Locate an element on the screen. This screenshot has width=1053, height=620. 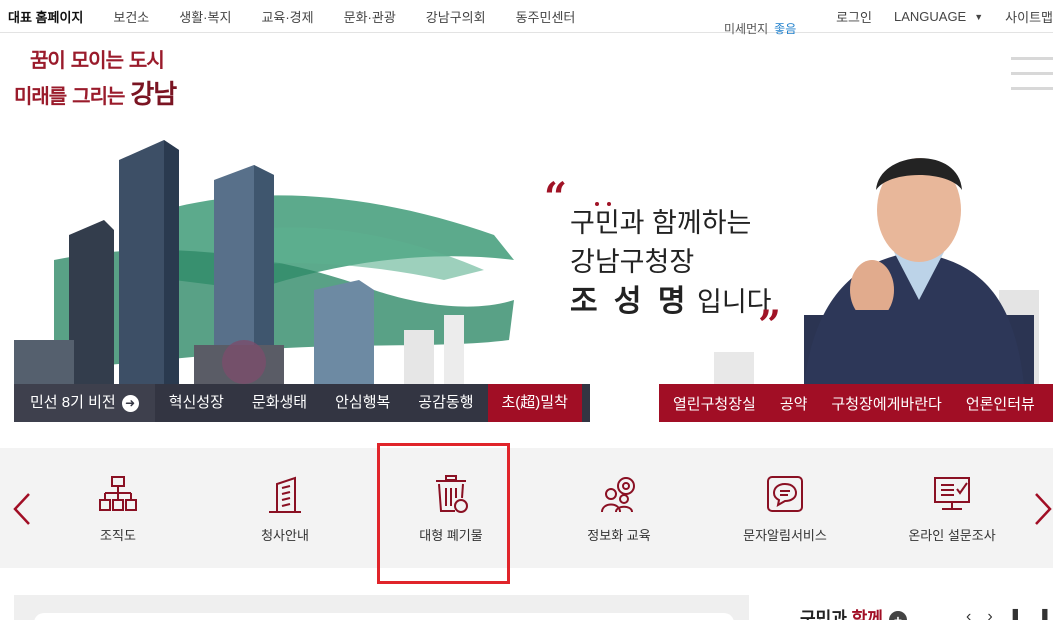
quick-link-sms-service: 문자알림서비스 is located at coordinates (785, 508).